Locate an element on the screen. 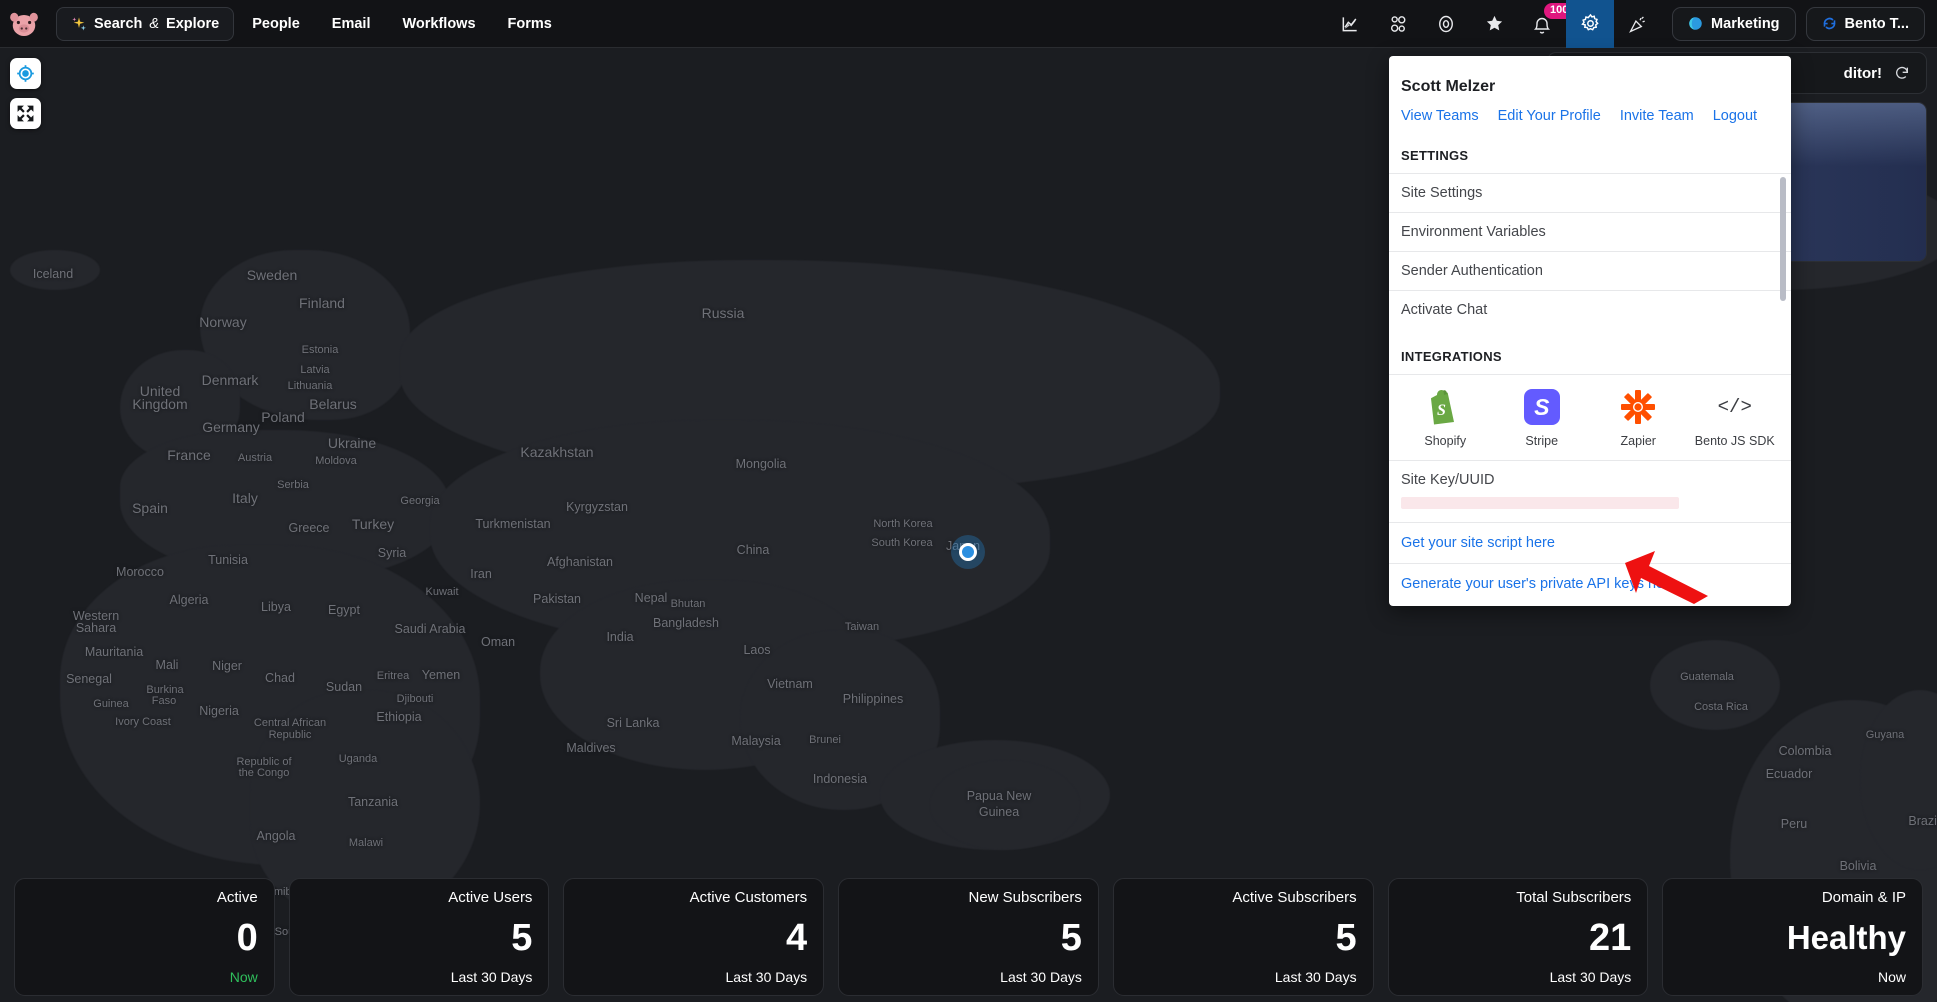 The height and width of the screenshot is (1002, 1937). settings-item-sender-authentication: Sender Authentication is located at coordinates (1590, 270).